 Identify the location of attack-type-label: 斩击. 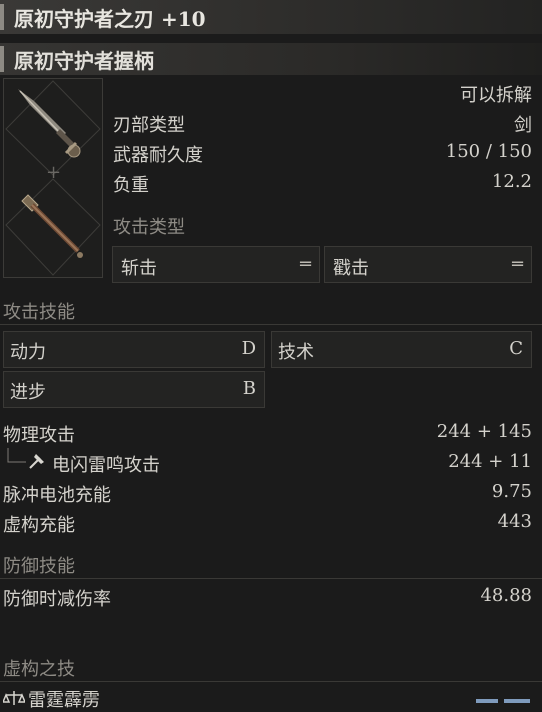
(139, 268).